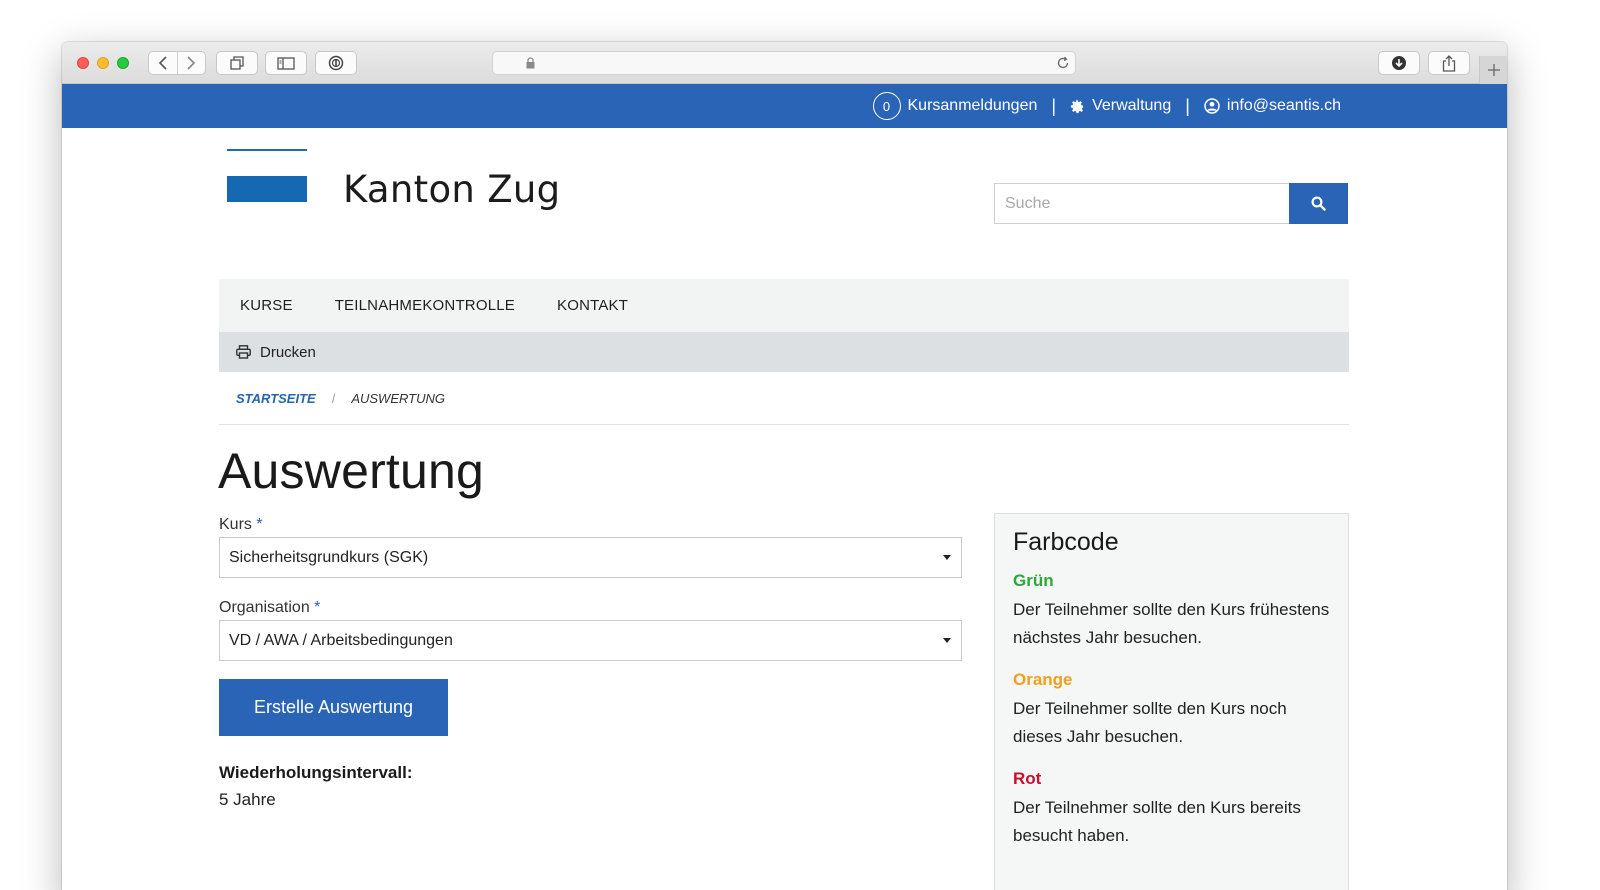  Describe the element at coordinates (972, 105) in the screenshot. I see `registrations-label: Kursanmeldungen` at that location.